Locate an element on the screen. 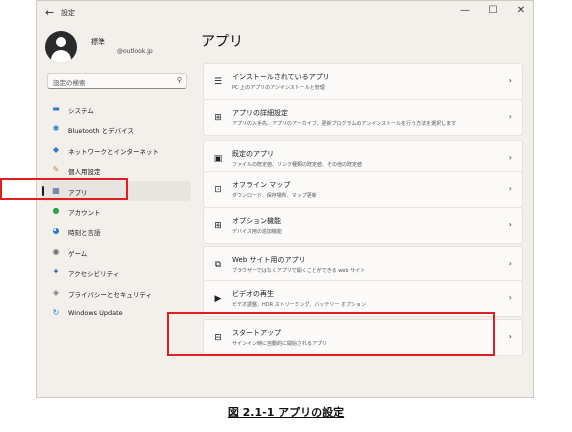 The width and height of the screenshot is (572, 432). system-icon: ▬ is located at coordinates (56, 108).